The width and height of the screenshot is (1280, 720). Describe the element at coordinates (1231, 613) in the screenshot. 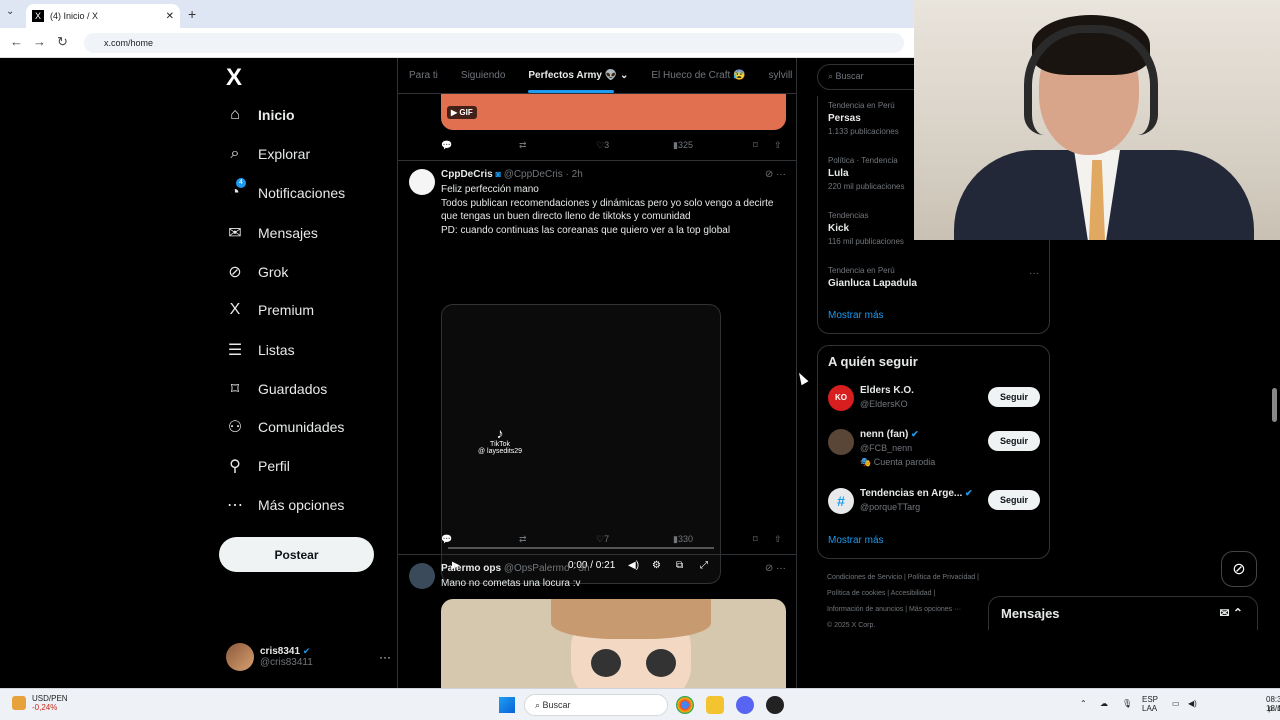

I see `messages-drawer-icons: ✉ ⌃` at that location.